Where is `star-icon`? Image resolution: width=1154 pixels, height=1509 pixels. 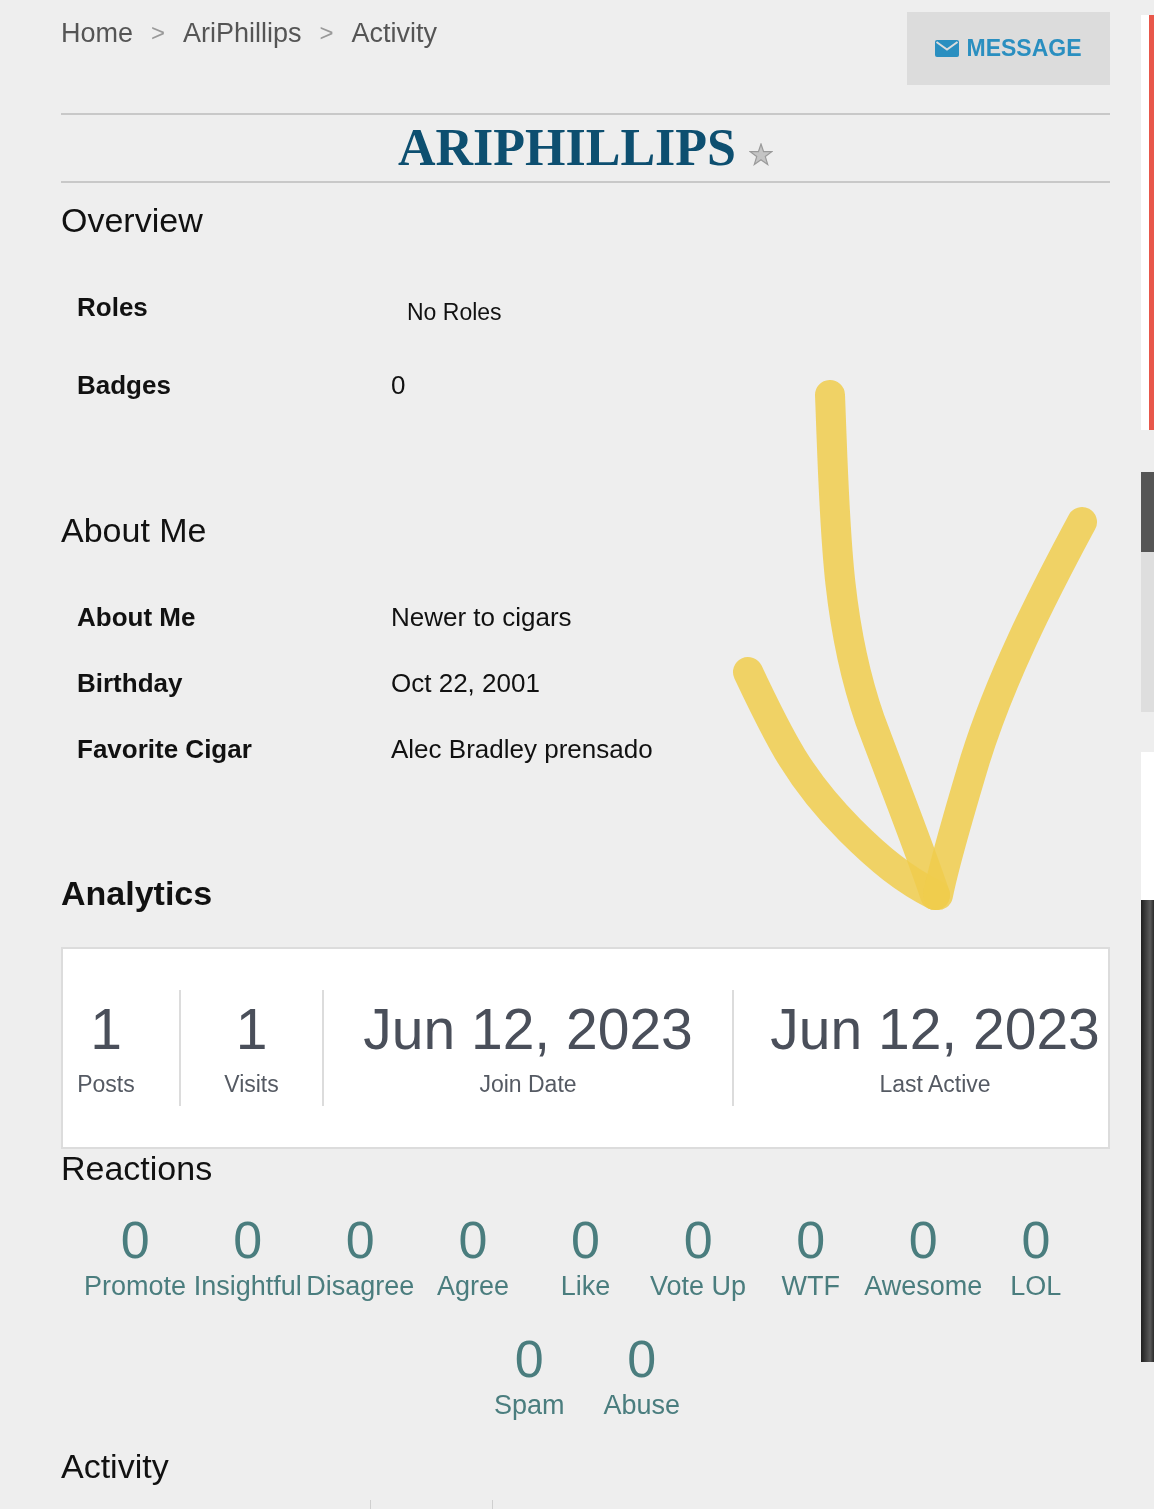
star-icon is located at coordinates (761, 154).